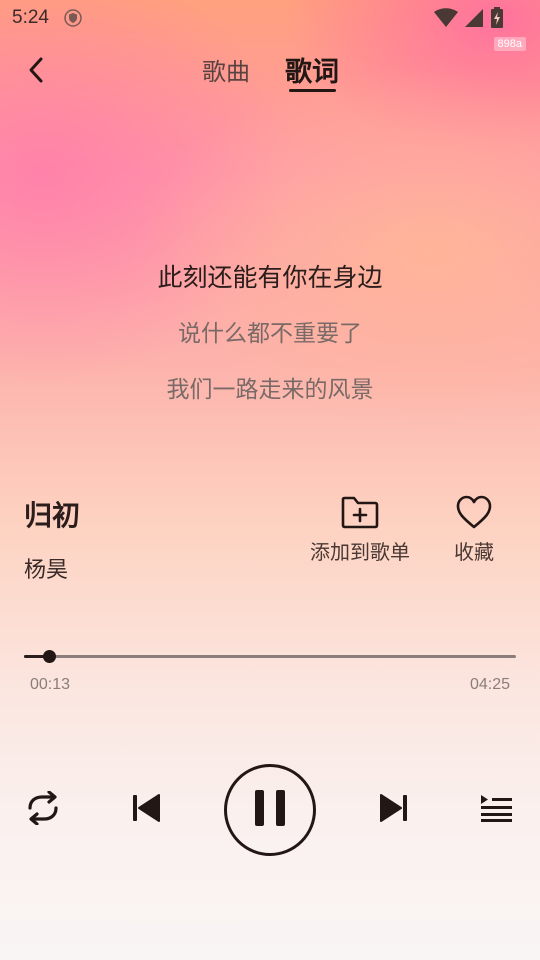 Image resolution: width=540 pixels, height=960 pixels. What do you see at coordinates (52, 515) in the screenshot?
I see `song-title: 归初` at bounding box center [52, 515].